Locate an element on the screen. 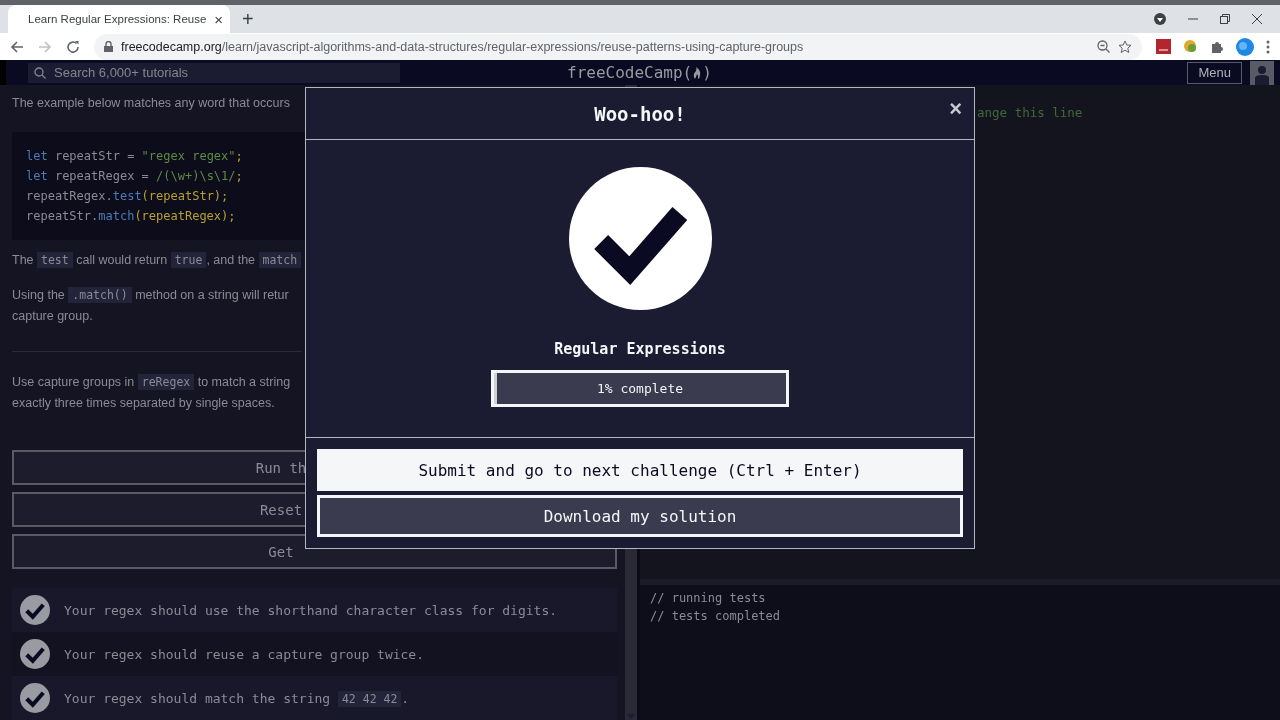 The image size is (1280, 720). test-text: Your regex should match the string 42 42 42 . is located at coordinates (237, 698).